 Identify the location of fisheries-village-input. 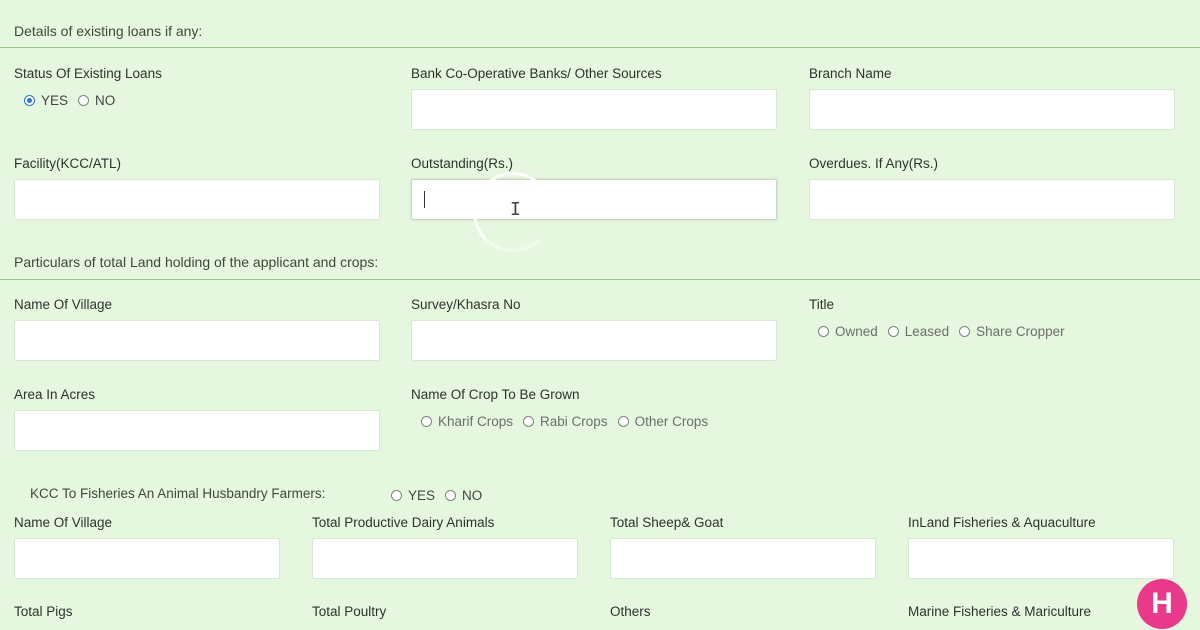
(147, 558).